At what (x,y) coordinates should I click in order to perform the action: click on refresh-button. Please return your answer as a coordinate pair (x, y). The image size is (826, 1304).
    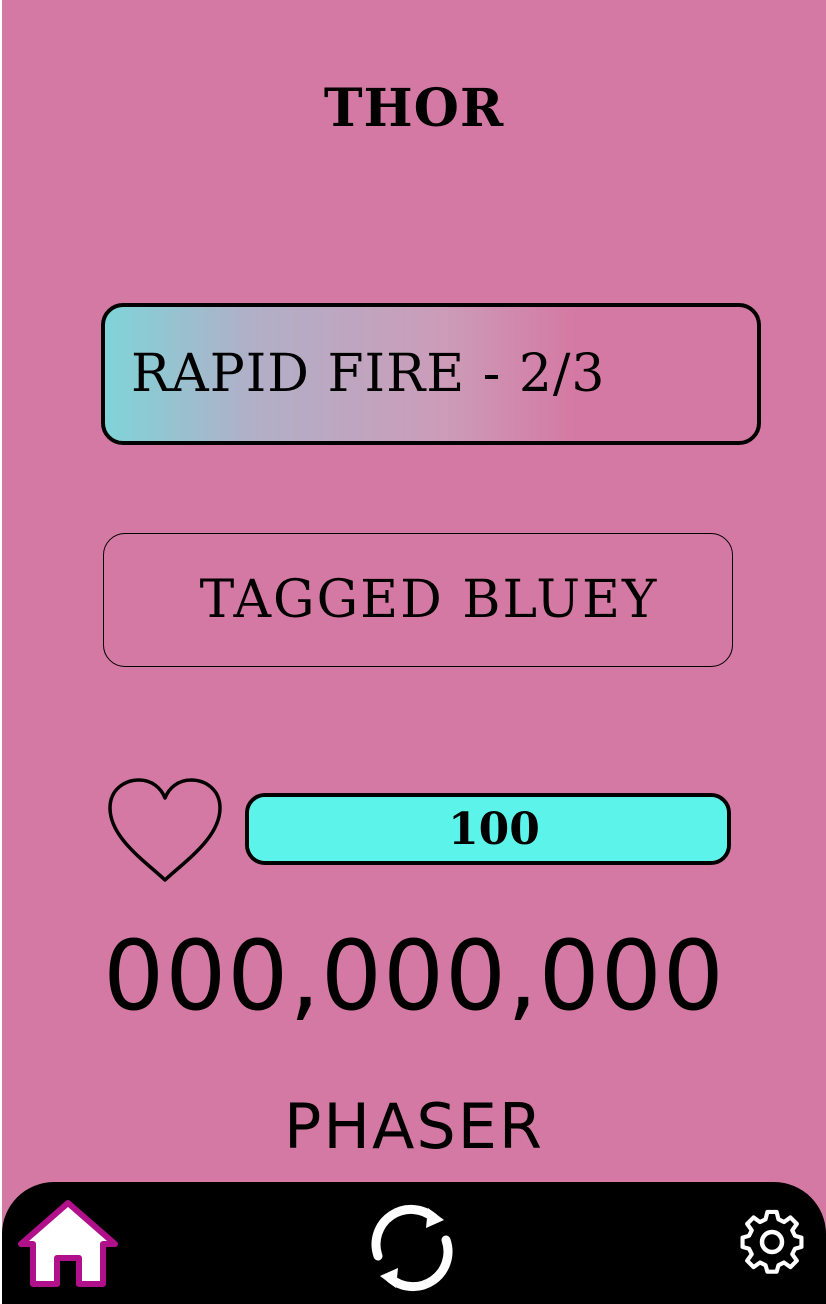
    Looking at the image, I should click on (412, 1248).